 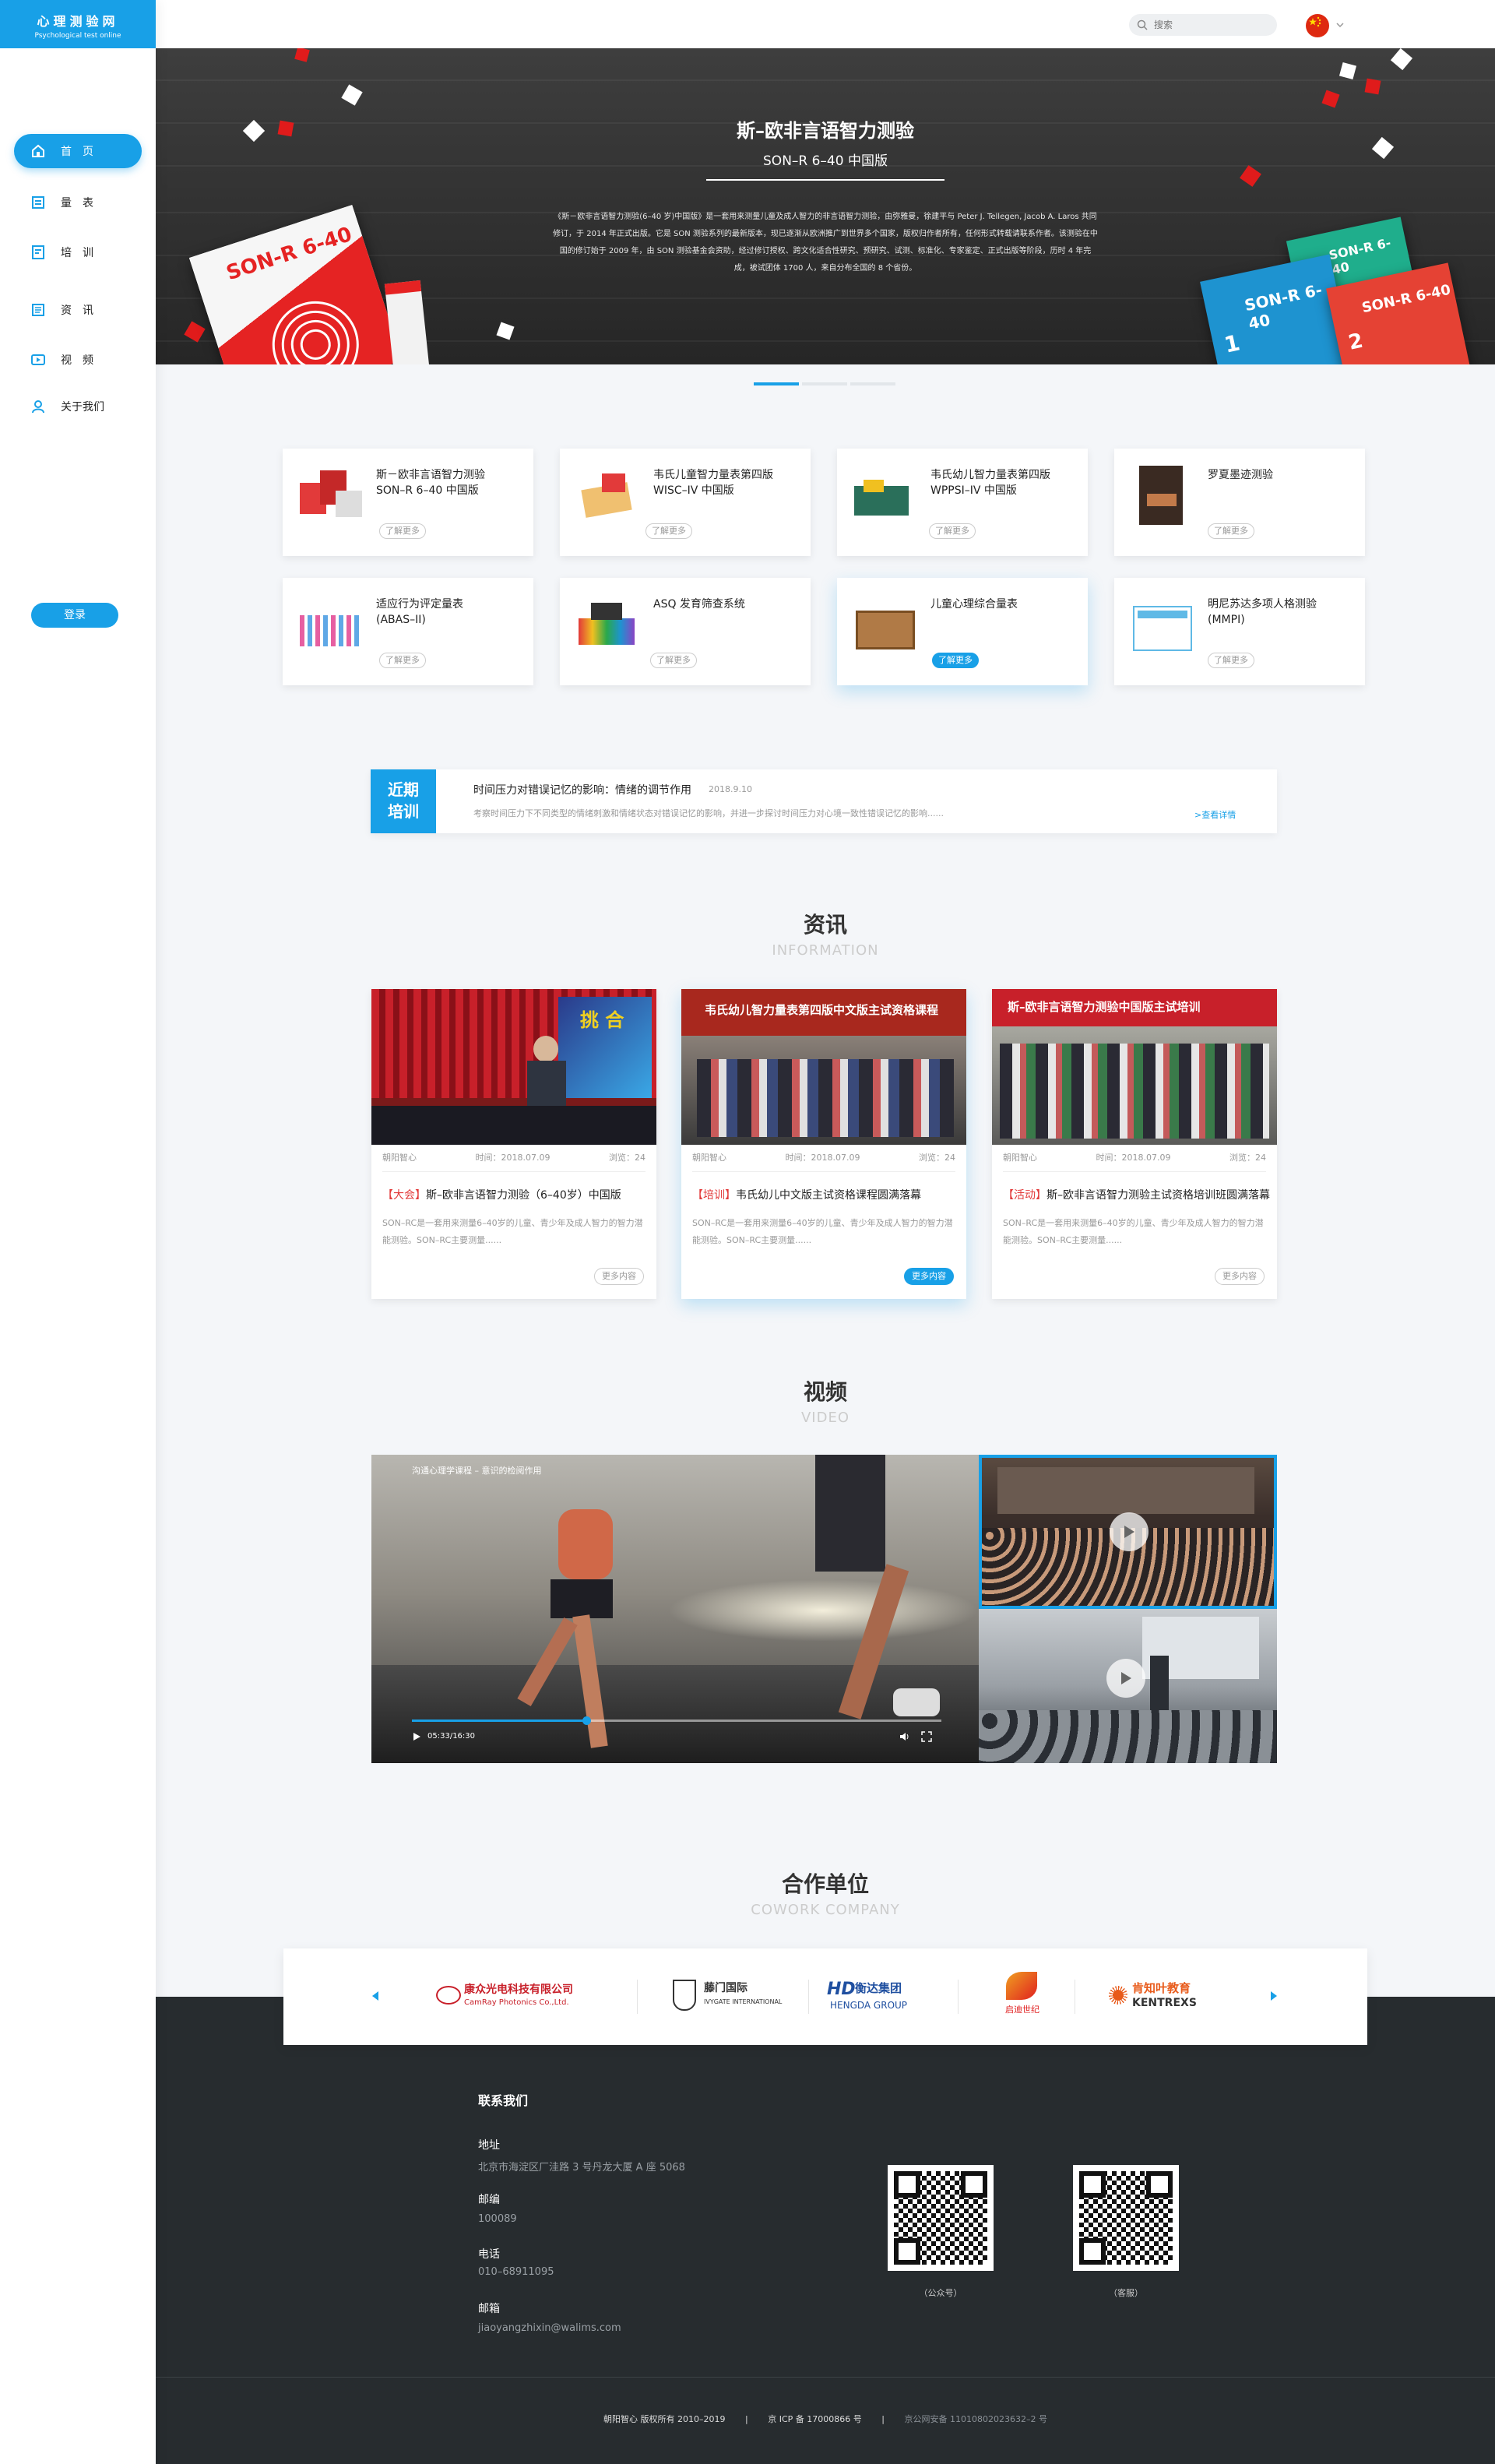 I want to click on video-thumbnail-classroom, so click(x=1128, y=1686).